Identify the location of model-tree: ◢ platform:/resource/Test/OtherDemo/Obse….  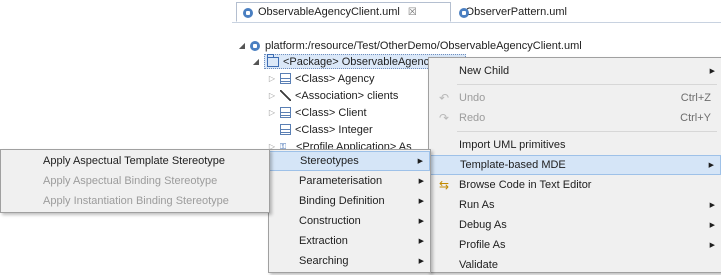
(410, 45).